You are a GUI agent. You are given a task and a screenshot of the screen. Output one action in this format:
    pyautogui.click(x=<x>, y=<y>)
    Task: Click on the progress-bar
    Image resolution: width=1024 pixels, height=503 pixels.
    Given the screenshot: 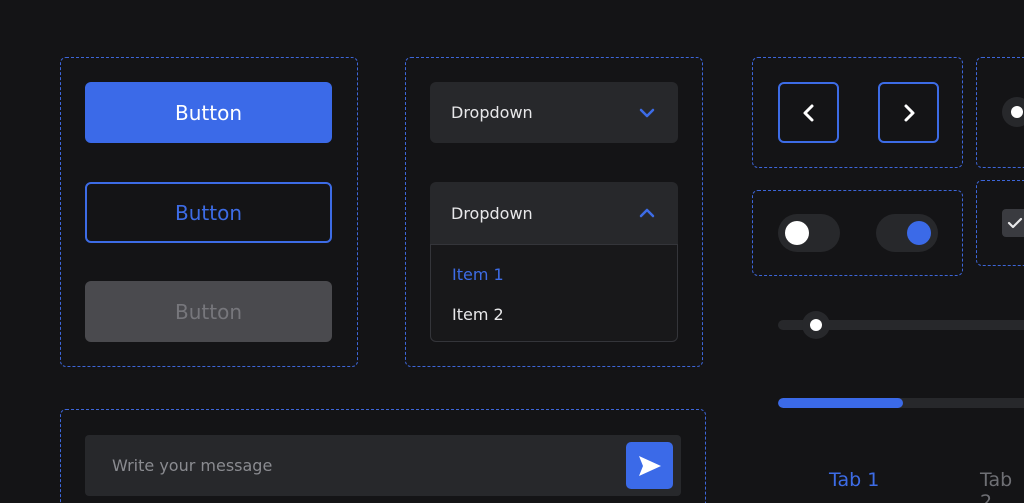 What is the action you would take?
    pyautogui.click(x=901, y=403)
    